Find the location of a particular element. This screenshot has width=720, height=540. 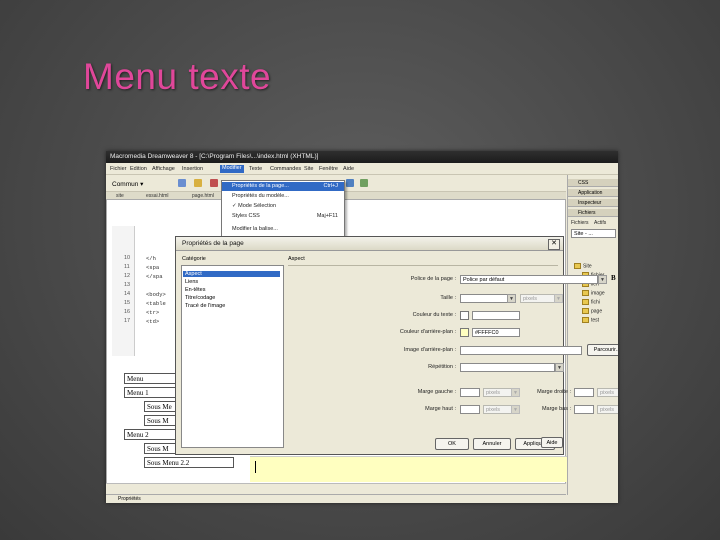

text-color-swatch is located at coordinates (464, 315).